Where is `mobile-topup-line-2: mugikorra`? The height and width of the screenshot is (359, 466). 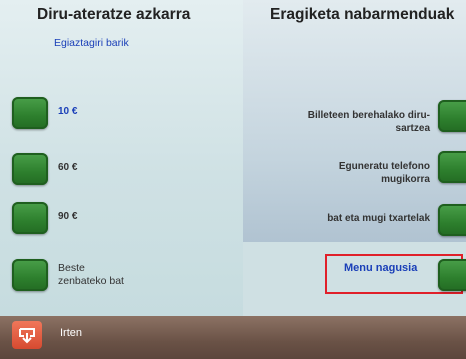
mobile-topup-line-2: mugikorra is located at coordinates (405, 179).